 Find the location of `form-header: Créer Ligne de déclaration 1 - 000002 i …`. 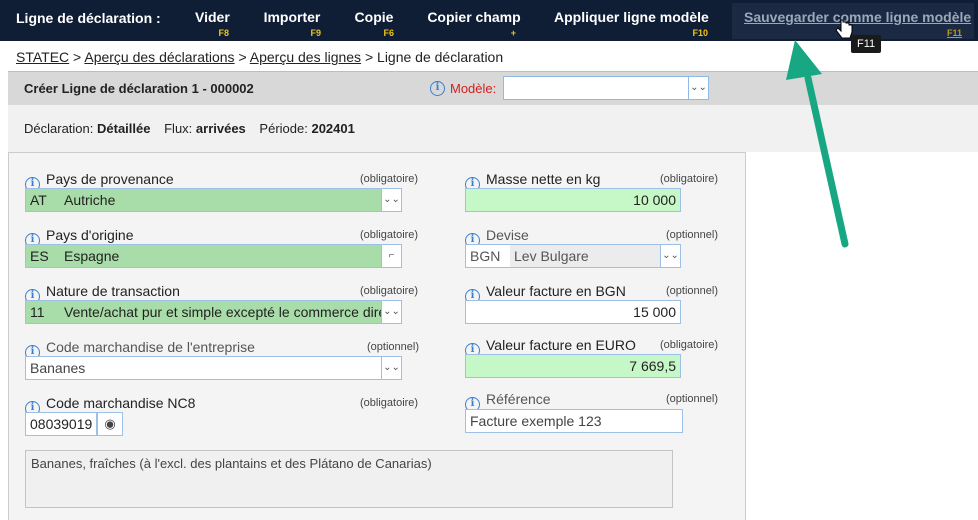

form-header: Créer Ligne de déclaration 1 - 000002 i … is located at coordinates (493, 88).